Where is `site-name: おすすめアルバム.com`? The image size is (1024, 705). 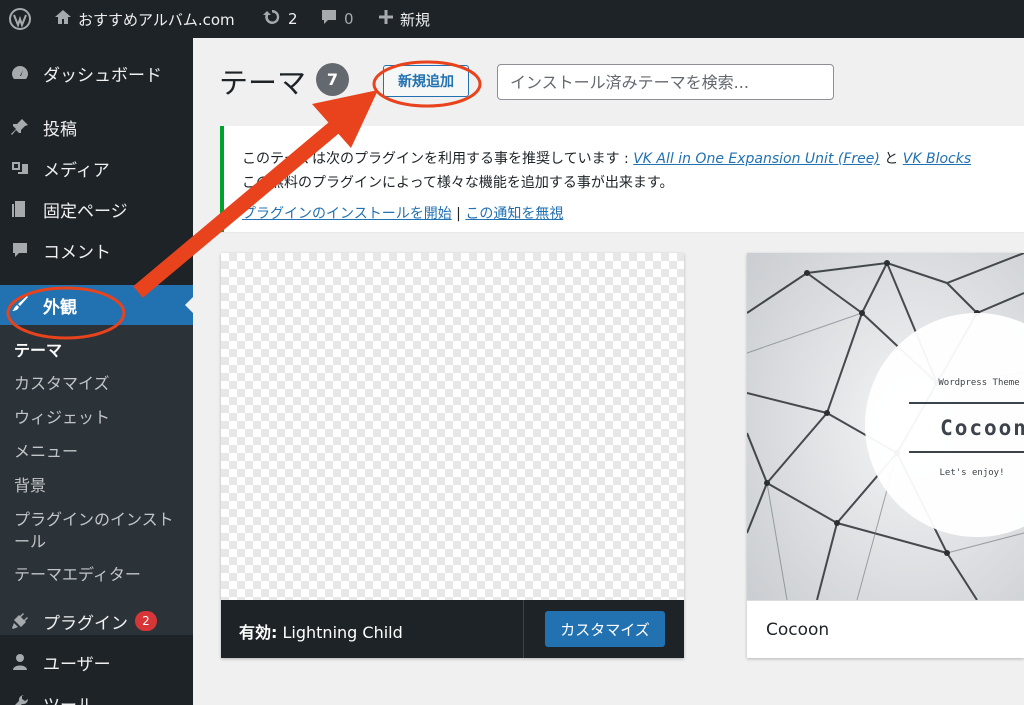
site-name: おすすめアルバム.com is located at coordinates (156, 19).